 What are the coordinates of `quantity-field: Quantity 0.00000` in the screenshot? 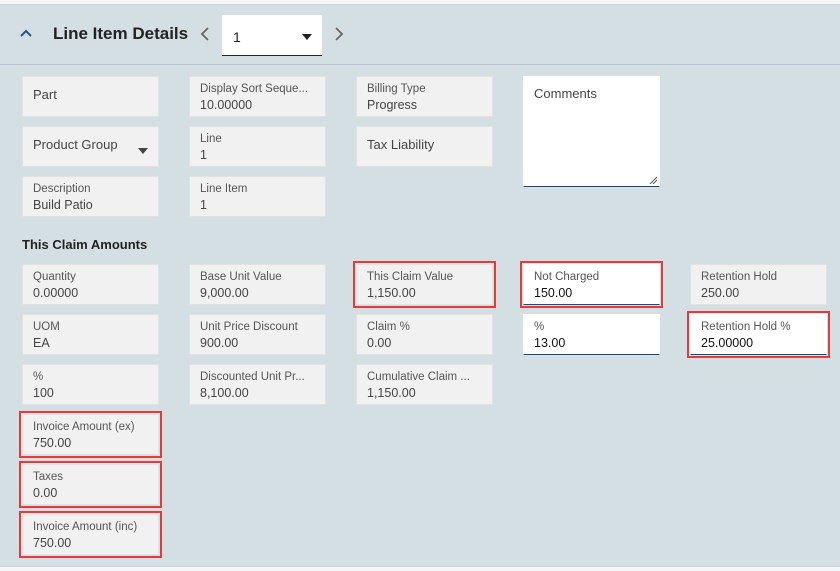 It's located at (90, 284).